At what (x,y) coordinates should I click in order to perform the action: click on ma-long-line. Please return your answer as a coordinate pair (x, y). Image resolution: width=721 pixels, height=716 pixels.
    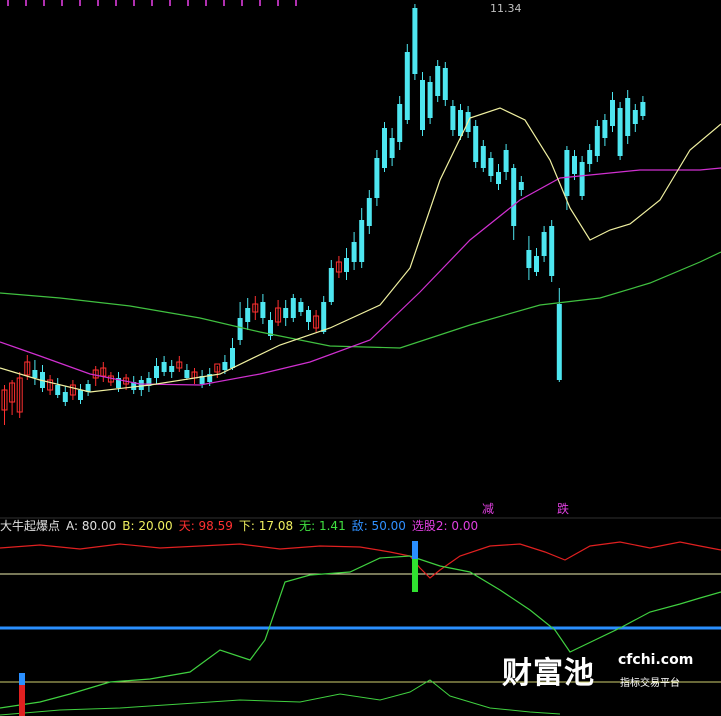
    Looking at the image, I should click on (360, 300).